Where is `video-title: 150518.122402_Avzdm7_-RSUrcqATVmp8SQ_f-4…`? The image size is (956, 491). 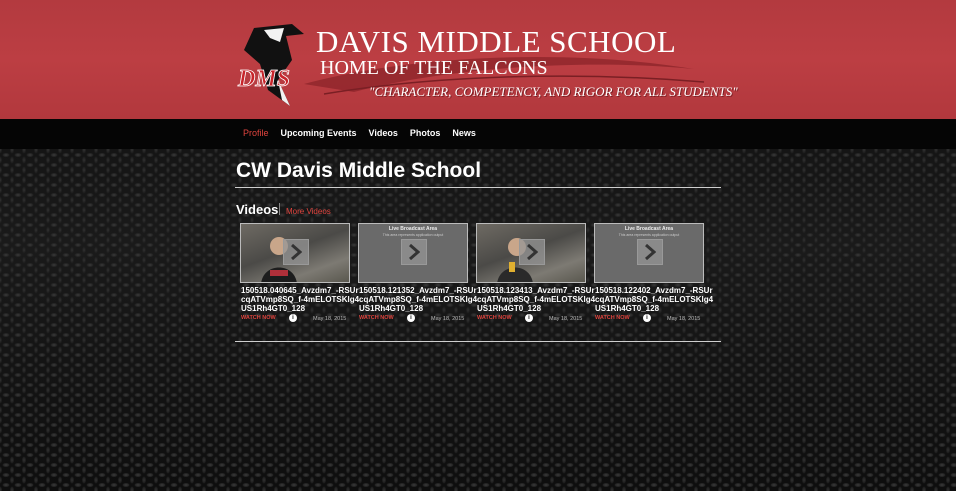 video-title: 150518.122402_Avzdm7_-RSUrcqATVmp8SQ_f-4… is located at coordinates (655, 299).